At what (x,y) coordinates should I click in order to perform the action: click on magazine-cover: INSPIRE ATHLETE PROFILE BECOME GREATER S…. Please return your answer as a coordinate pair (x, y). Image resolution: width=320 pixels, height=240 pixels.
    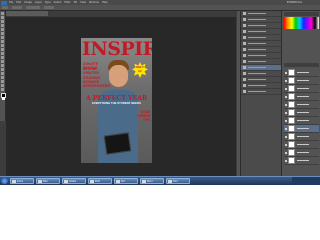
    Looking at the image, I should click on (116, 100).